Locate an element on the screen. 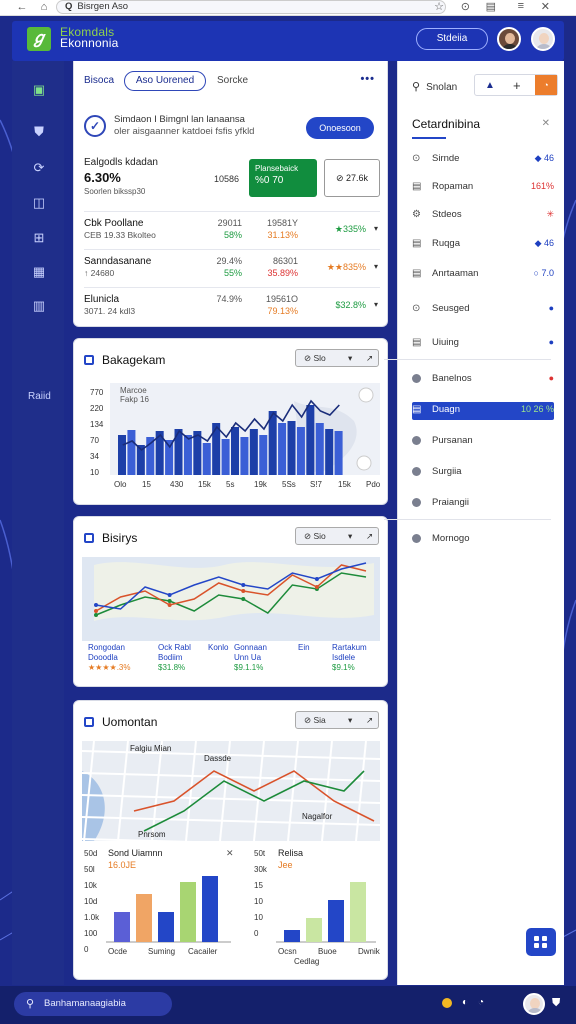 This screenshot has height=1024, width=576. panel-list-item: ▤ Anrtaaman ○ 7.0 is located at coordinates (483, 275).